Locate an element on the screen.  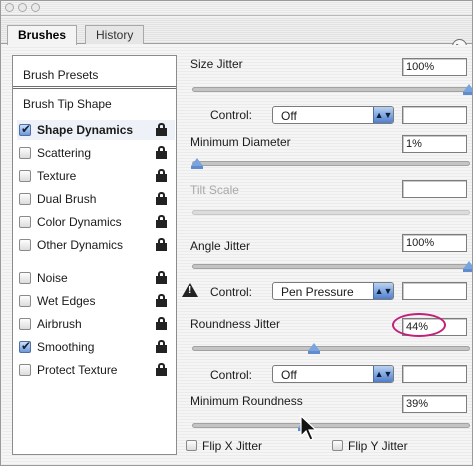
control-select-angle: Pen Pressure ▲▼ is located at coordinates (333, 291).